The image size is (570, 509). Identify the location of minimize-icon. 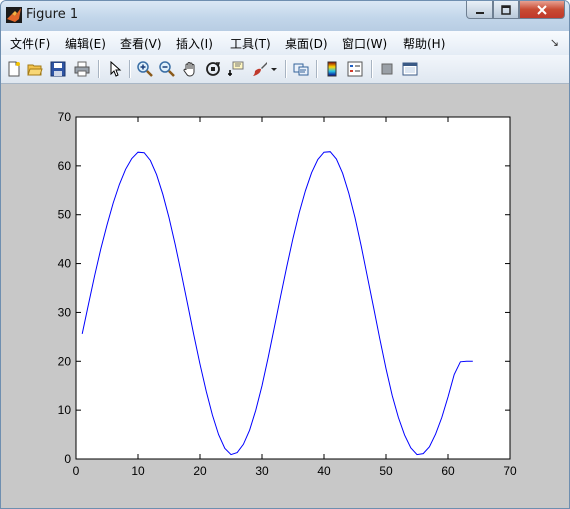
(479, 12).